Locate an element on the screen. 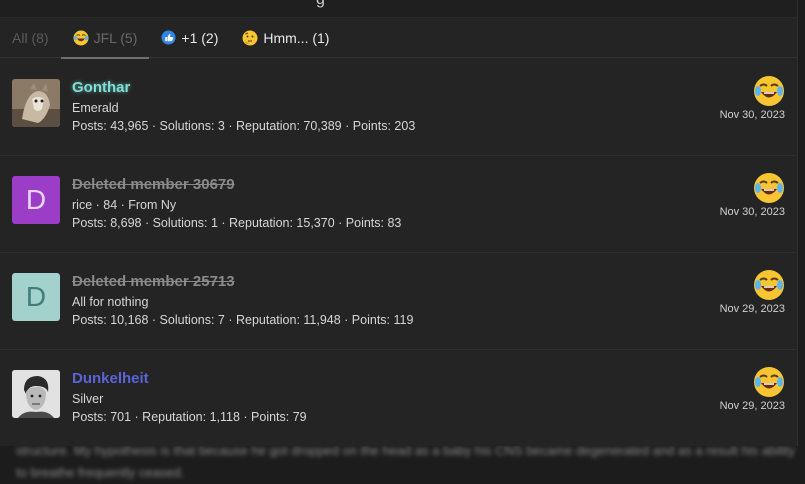  tab-hmm-label: Hmm... (1) is located at coordinates (296, 37).